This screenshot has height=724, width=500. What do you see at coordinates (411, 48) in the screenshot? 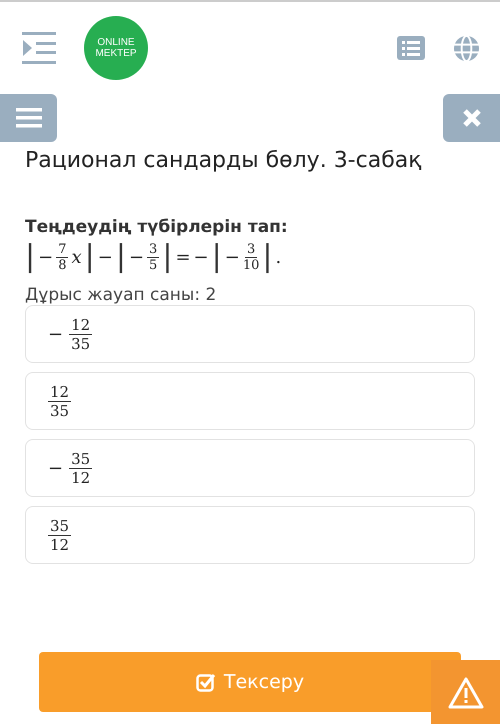
I see `list-icon` at bounding box center [411, 48].